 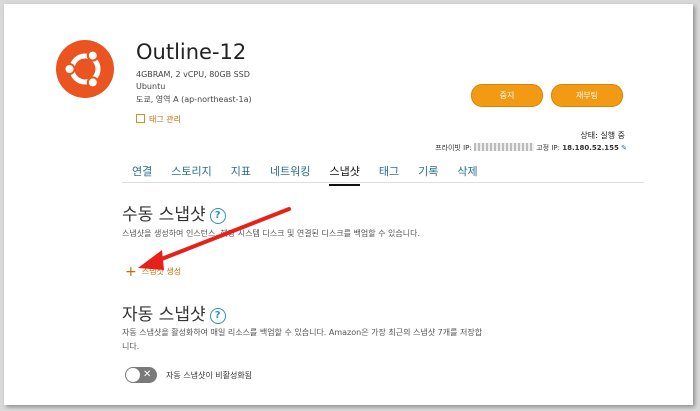 What do you see at coordinates (214, 238) in the screenshot?
I see `annotation-arrow-icon` at bounding box center [214, 238].